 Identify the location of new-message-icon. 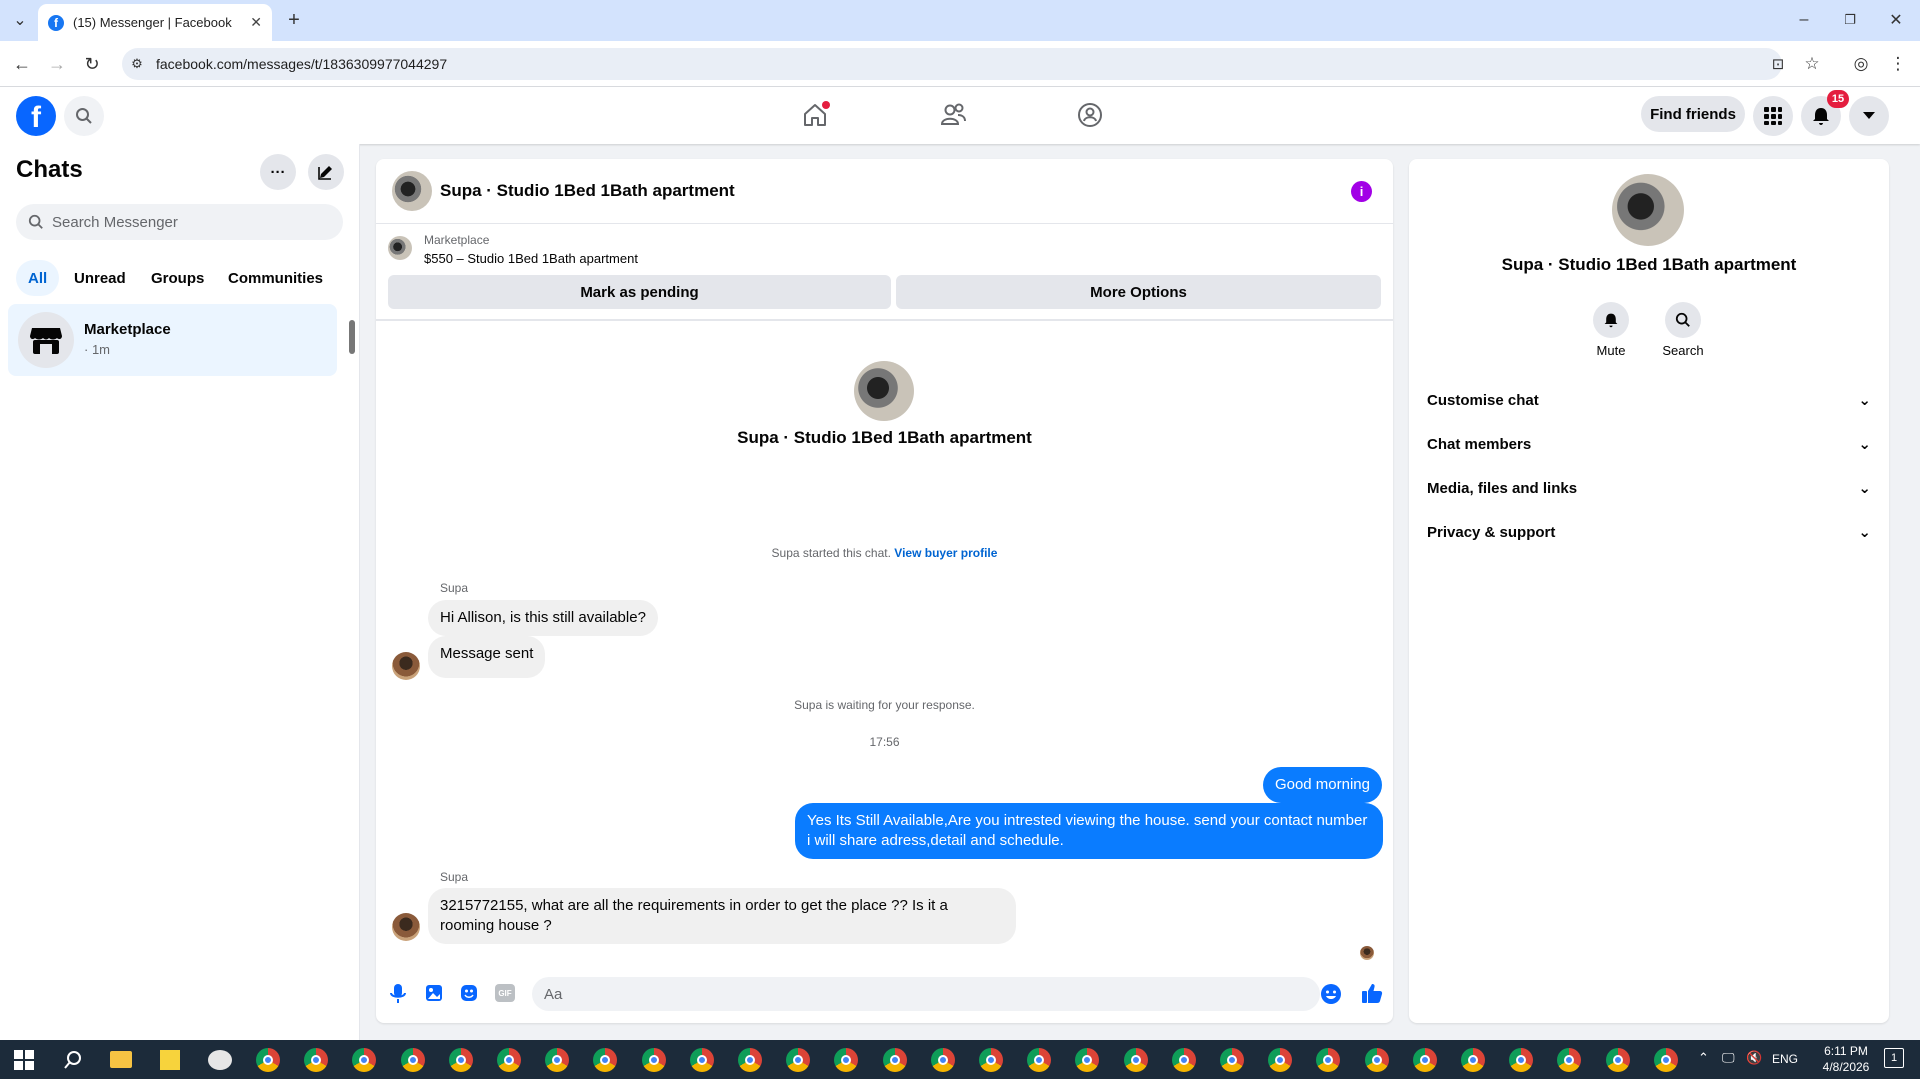
(326, 172).